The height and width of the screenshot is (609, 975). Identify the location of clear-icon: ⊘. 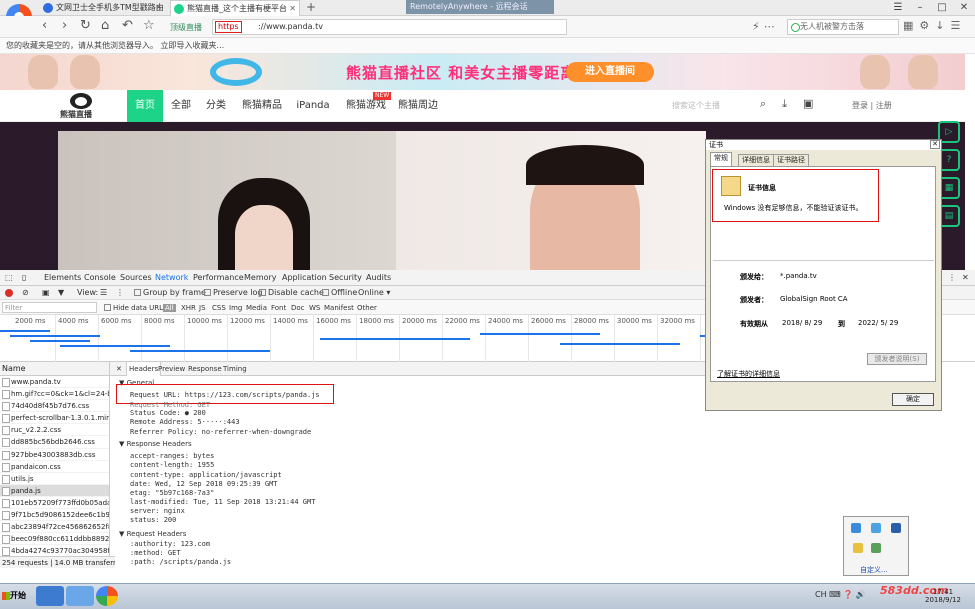
(25, 292).